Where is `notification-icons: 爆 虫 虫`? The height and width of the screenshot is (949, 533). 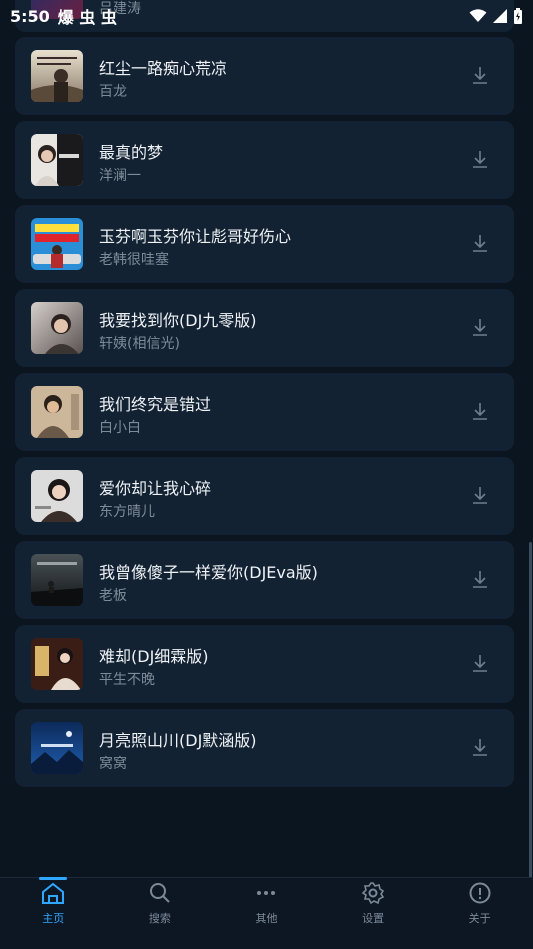
notification-icons: 爆 虫 虫 is located at coordinates (87, 17).